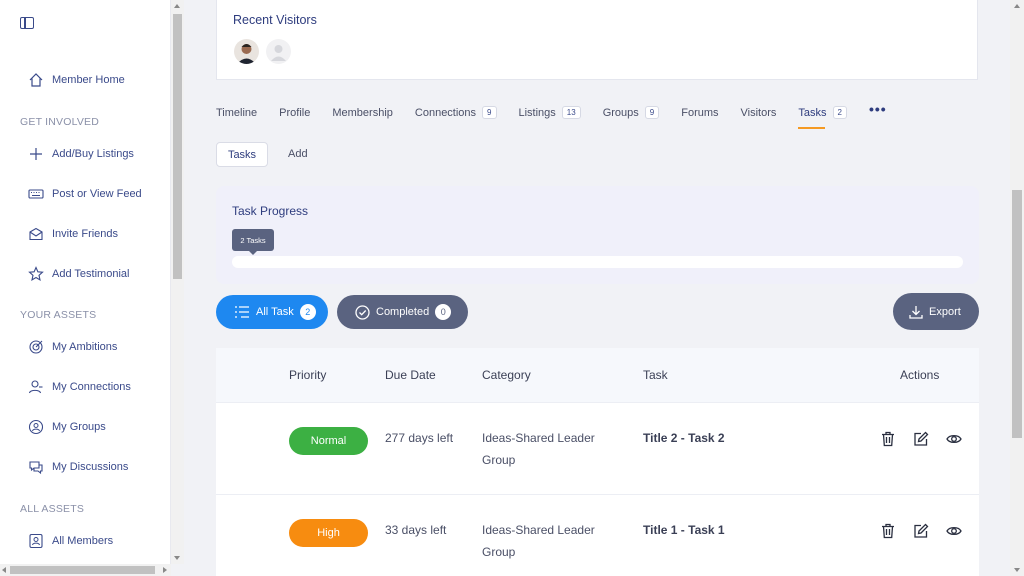  I want to click on export-button: Export, so click(936, 311).